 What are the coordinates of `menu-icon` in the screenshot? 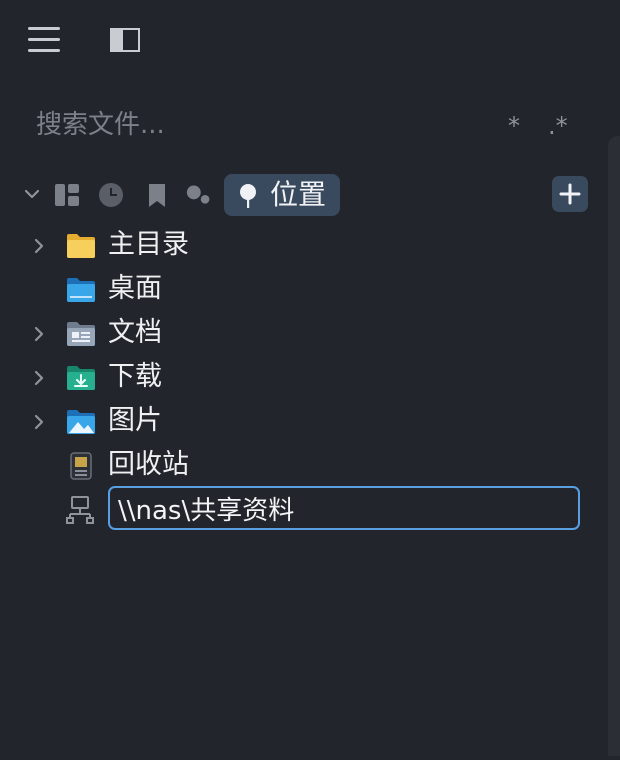 It's located at (44, 40).